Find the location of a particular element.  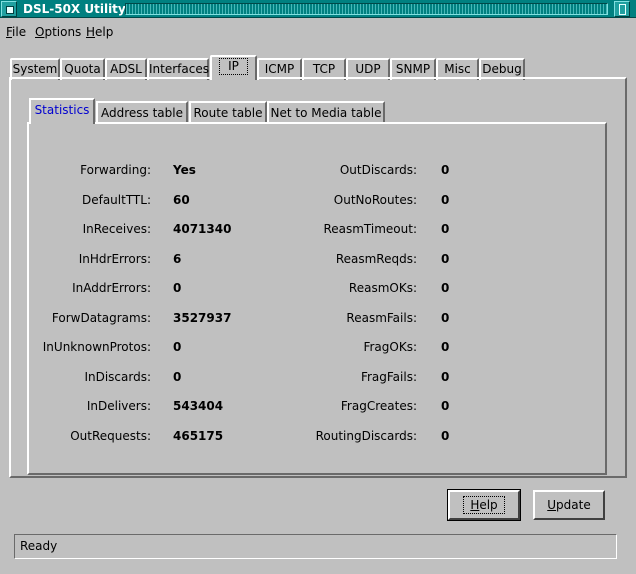

tab-label: Misc is located at coordinates (457, 69).